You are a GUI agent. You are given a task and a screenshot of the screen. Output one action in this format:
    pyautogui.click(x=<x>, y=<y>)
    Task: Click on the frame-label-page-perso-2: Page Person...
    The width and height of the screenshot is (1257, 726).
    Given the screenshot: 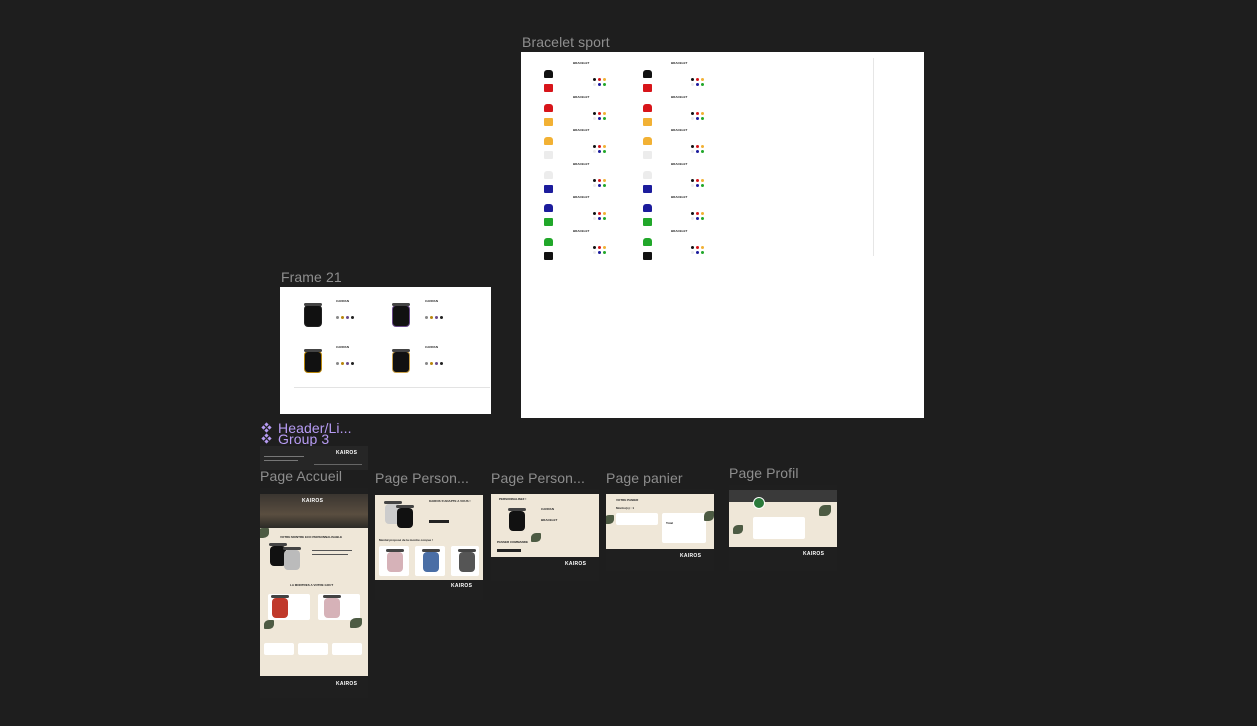 What is the action you would take?
    pyautogui.click(x=538, y=478)
    